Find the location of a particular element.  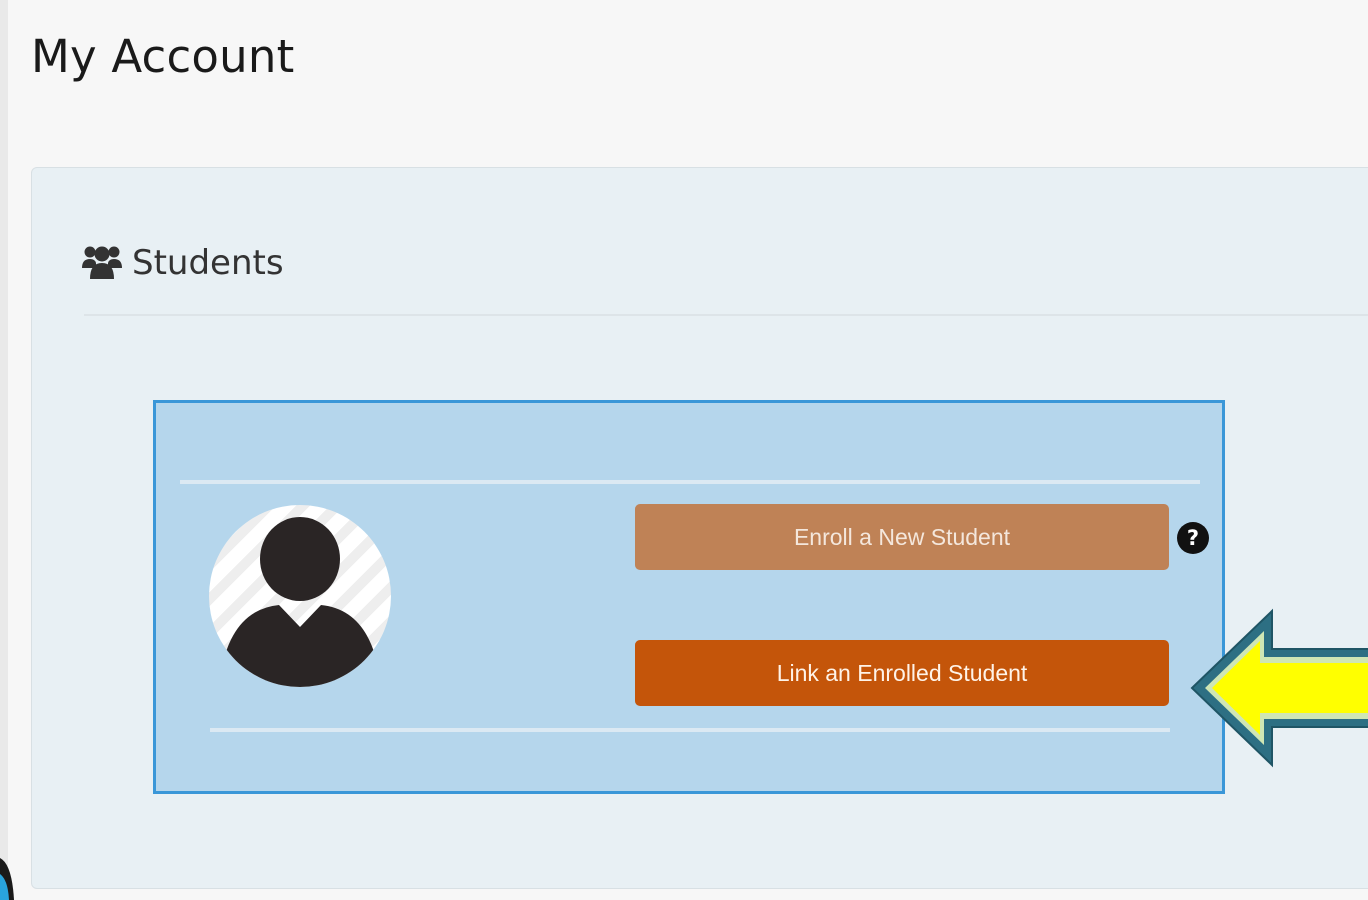

card-top-divider is located at coordinates (690, 482).